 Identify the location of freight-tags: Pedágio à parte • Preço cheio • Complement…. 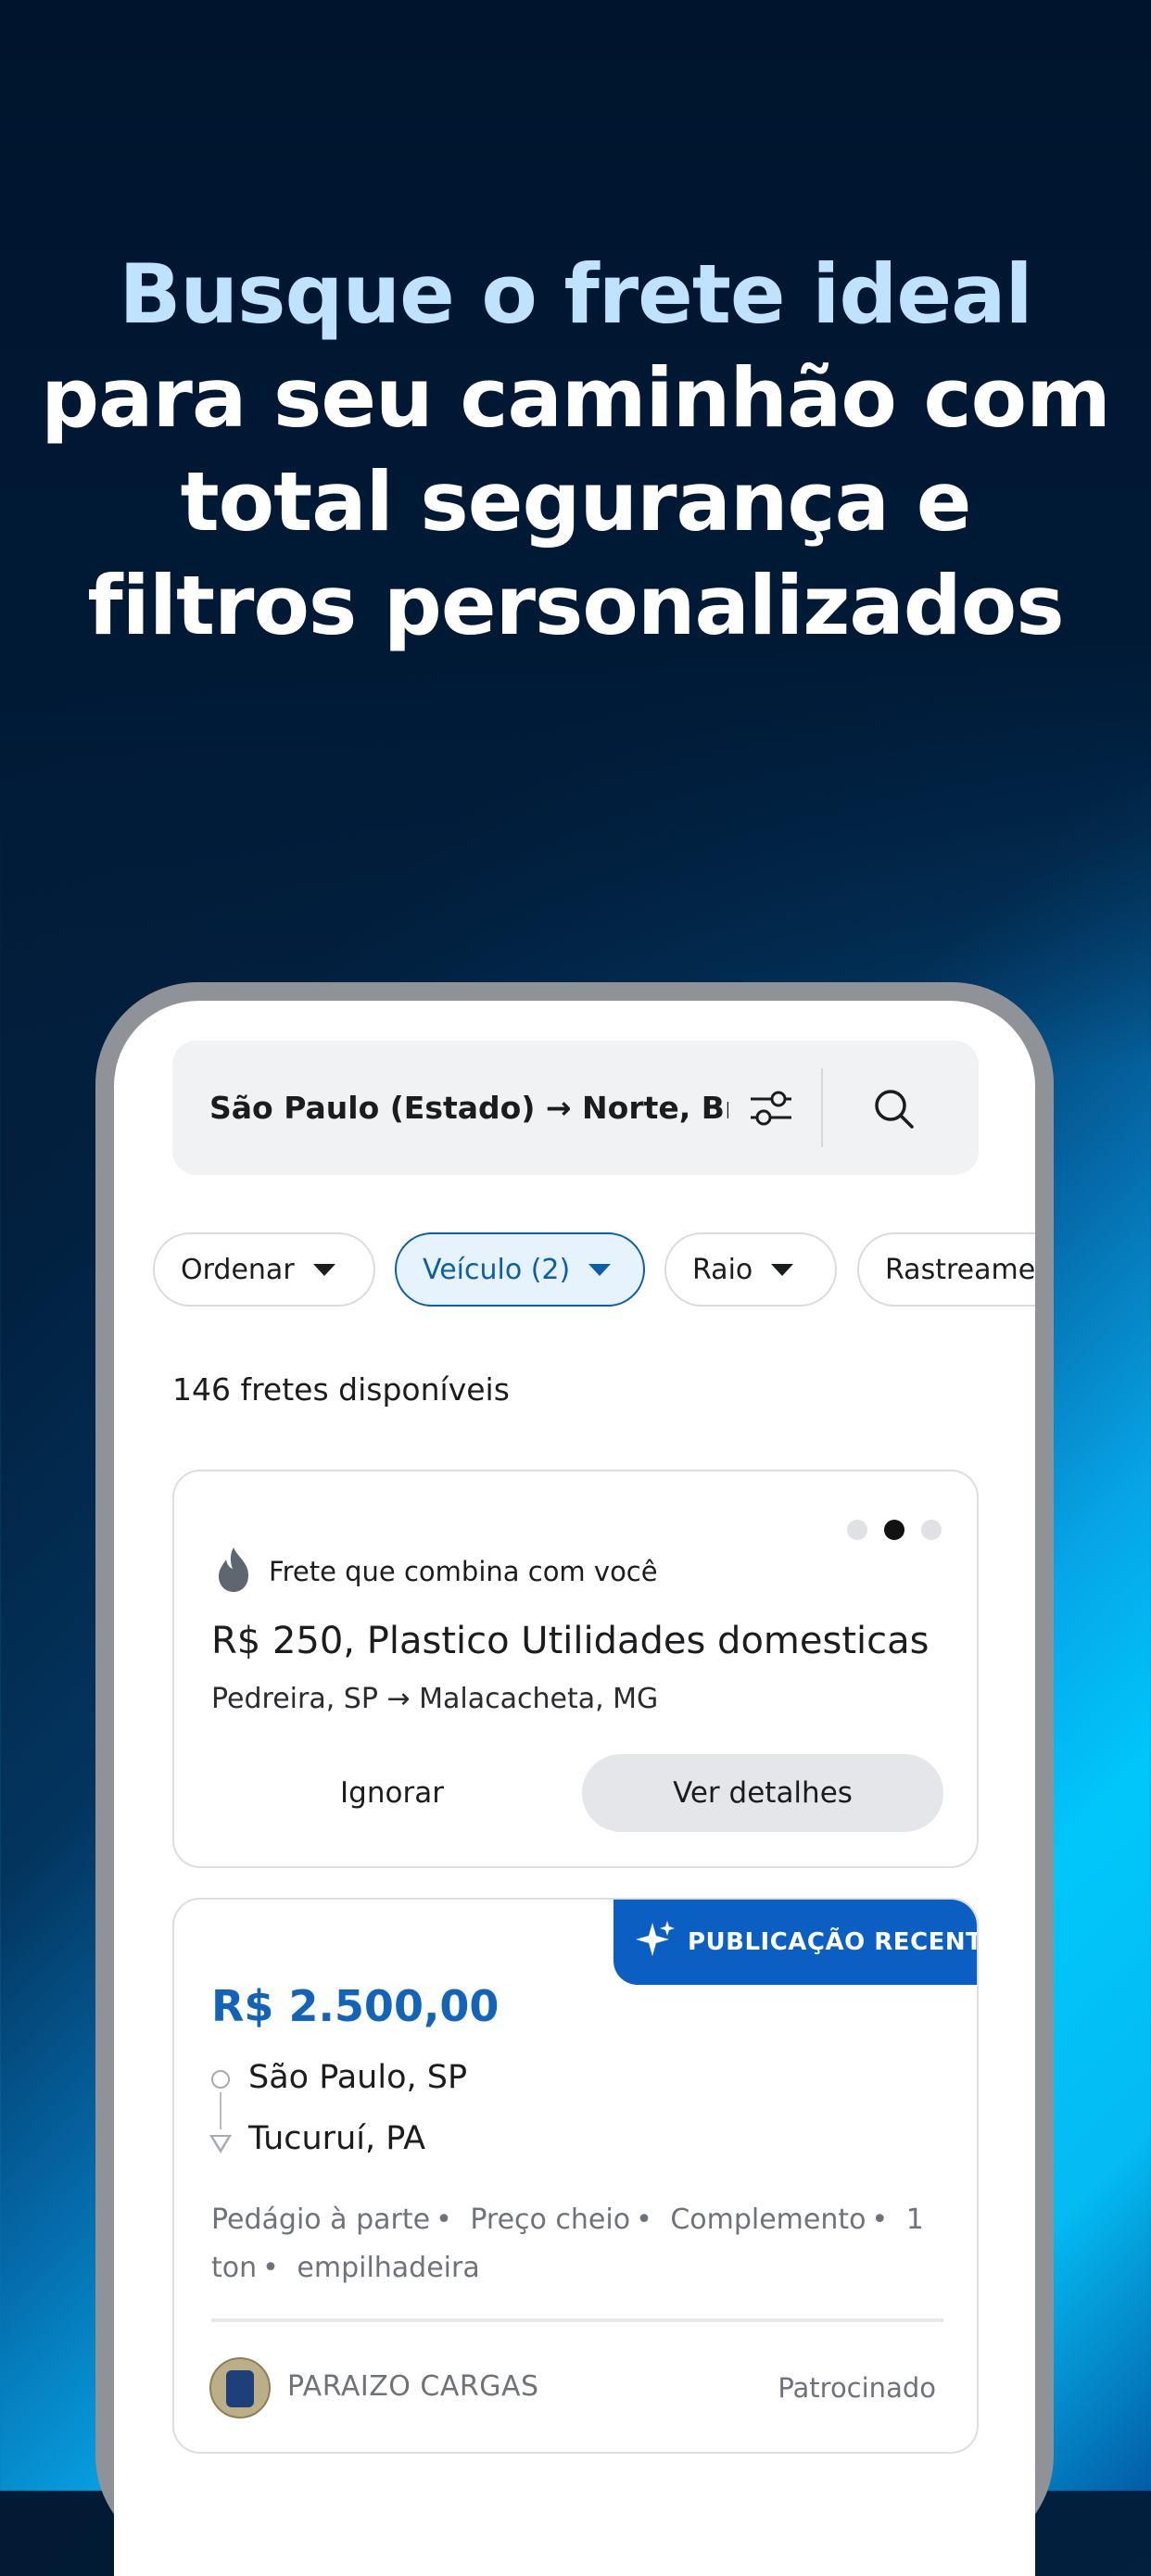
(567, 2243).